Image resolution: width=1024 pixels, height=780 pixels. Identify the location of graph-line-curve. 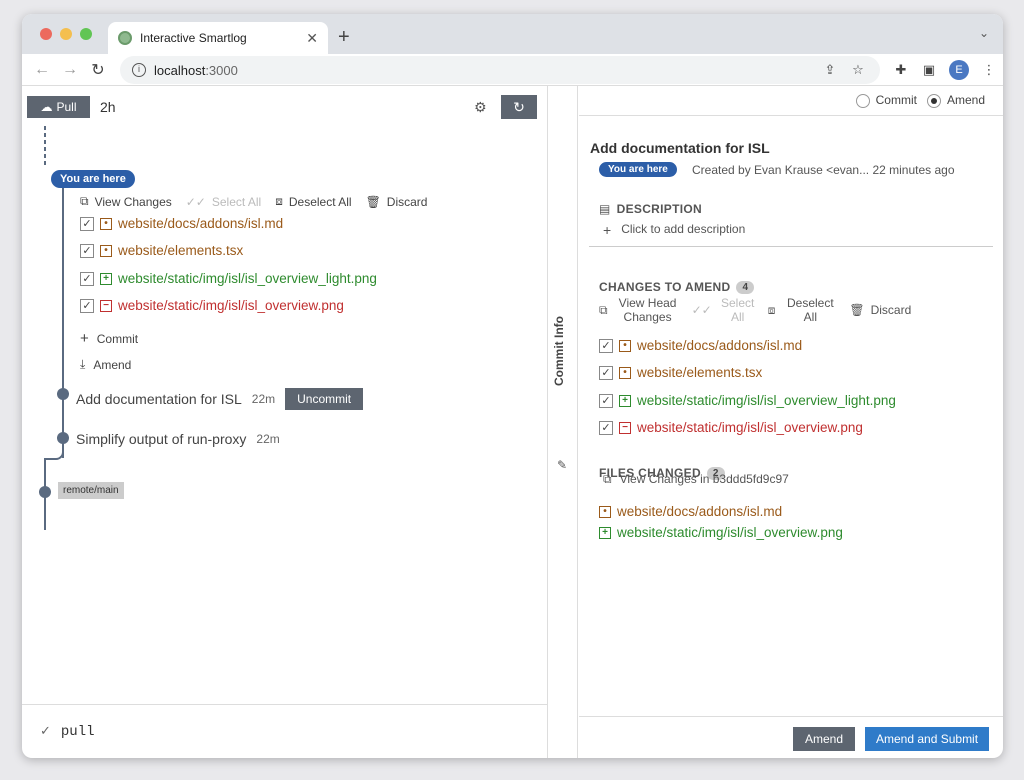
(55, 456).